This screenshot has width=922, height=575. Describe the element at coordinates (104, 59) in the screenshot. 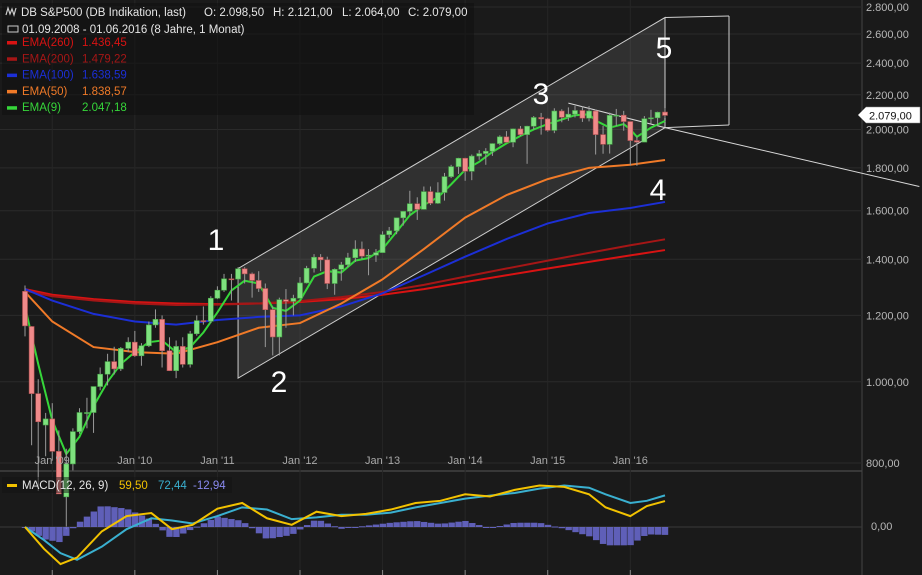

I see `legend-value: 1.479,22` at that location.